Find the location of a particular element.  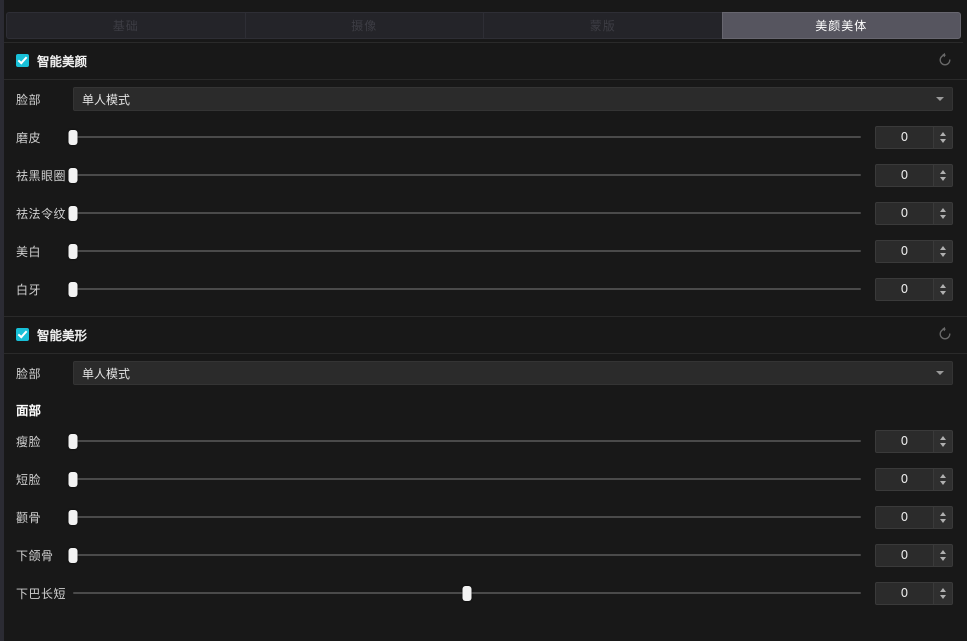

spinbox-whitening: 0 is located at coordinates (914, 251).